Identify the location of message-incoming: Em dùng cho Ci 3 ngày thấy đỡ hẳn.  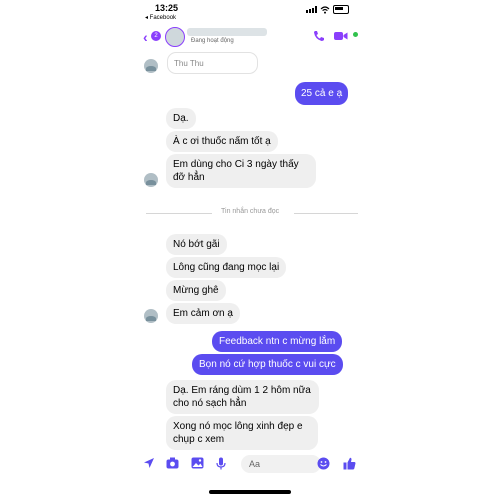
(241, 171).